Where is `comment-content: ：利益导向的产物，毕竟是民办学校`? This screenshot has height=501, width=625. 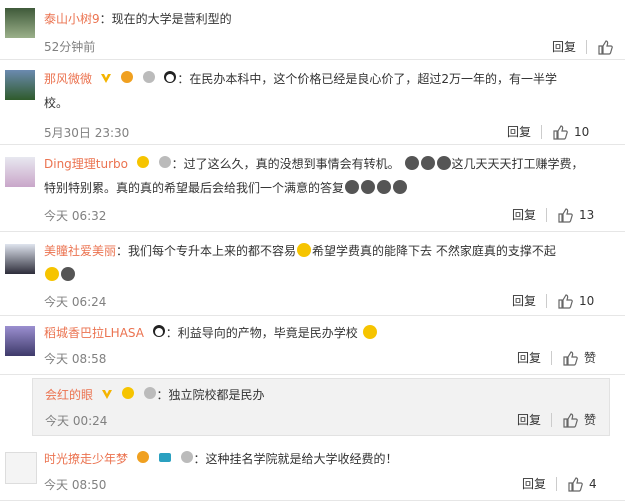
comment-content: ：利益导向的产物，毕竟是民办学校 is located at coordinates (261, 333).